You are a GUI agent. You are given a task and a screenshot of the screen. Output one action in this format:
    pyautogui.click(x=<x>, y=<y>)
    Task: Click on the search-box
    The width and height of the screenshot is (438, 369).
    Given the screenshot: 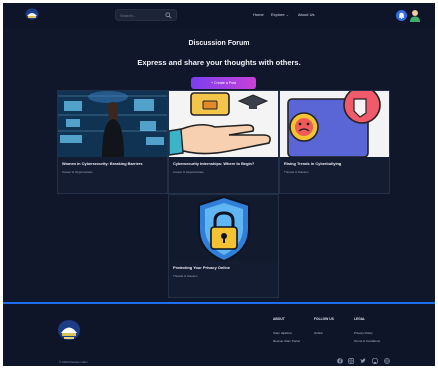 What is the action you would take?
    pyautogui.click(x=146, y=15)
    